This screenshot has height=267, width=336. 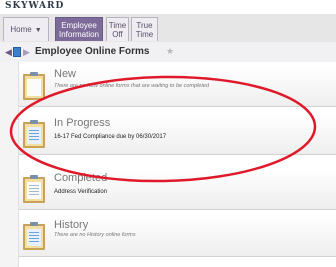 I want to click on skyward-logo: SKYWARD, so click(x=35, y=6).